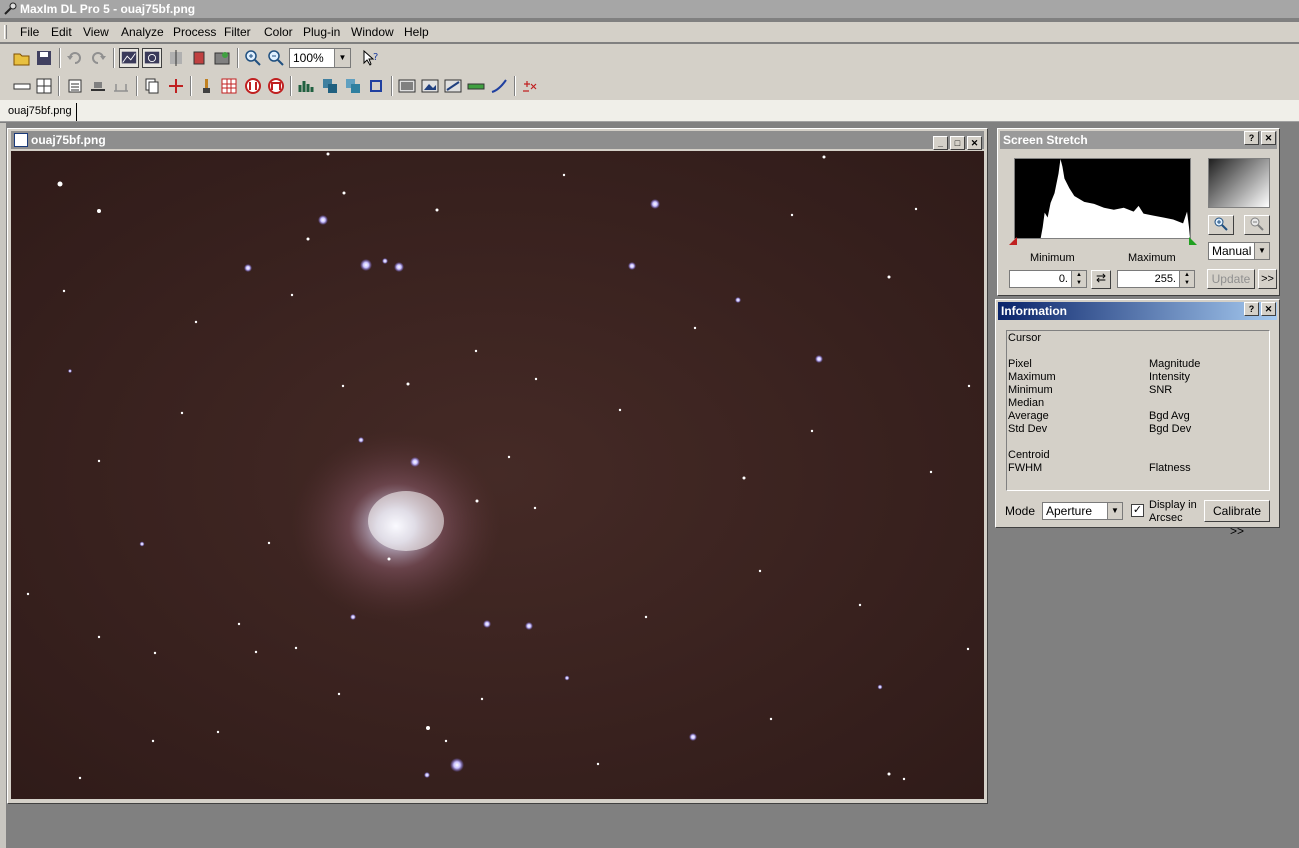  I want to click on checkmark-icon: ✓, so click(1137, 510).